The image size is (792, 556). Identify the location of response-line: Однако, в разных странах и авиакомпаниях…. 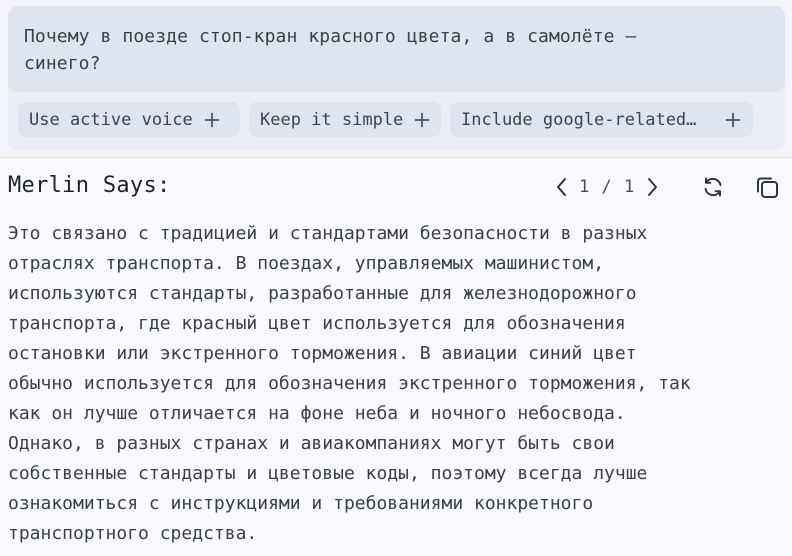
(311, 443).